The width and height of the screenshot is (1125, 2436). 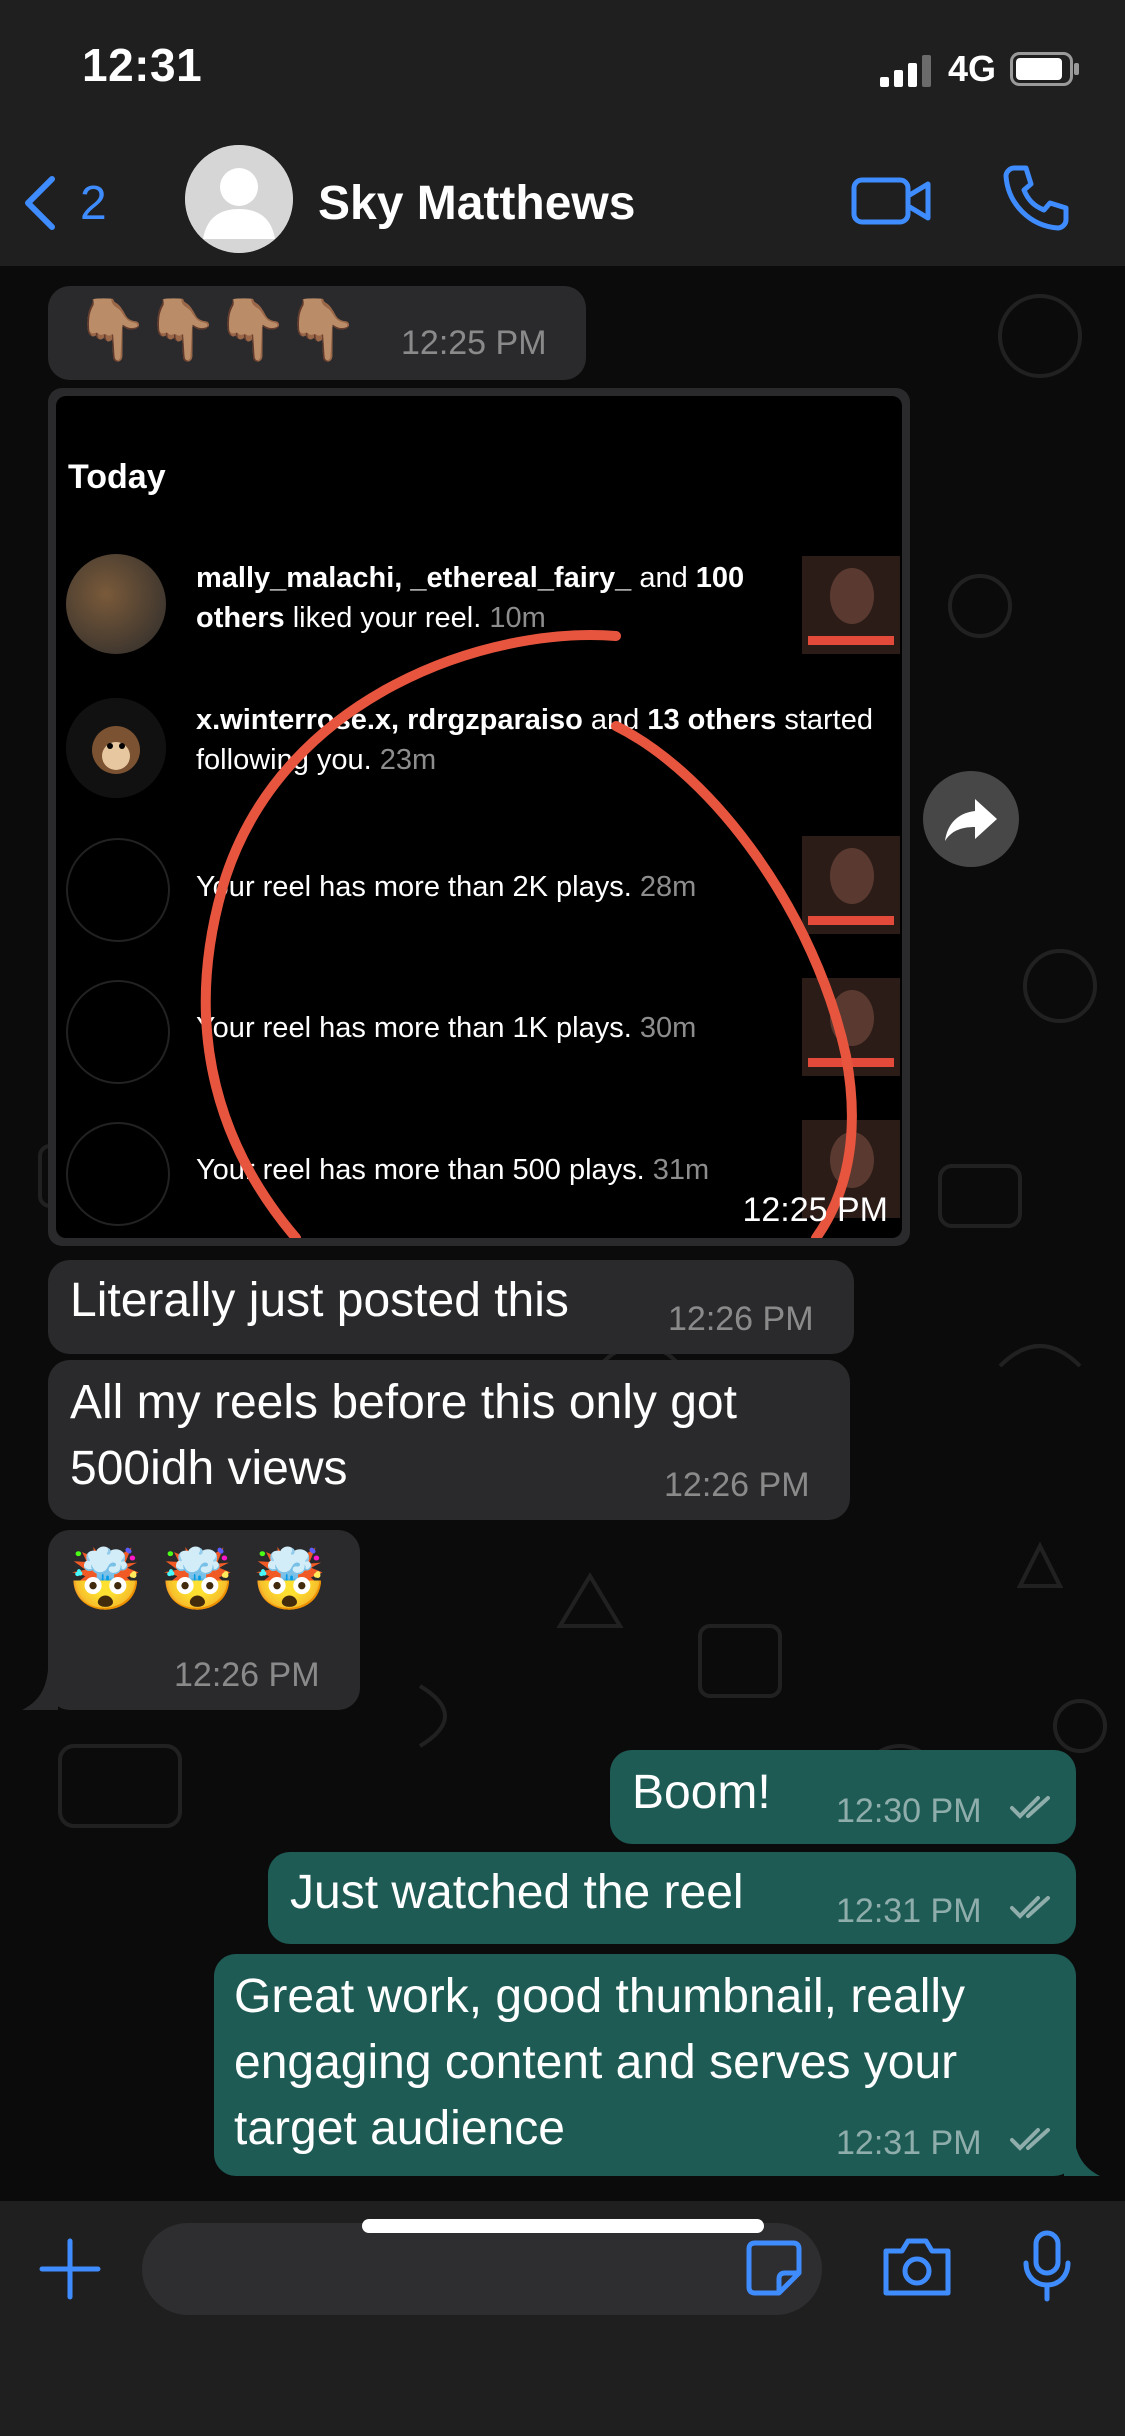 I want to click on message-incoming: Literally just posted this 12:26 PM, so click(x=451, y=1307).